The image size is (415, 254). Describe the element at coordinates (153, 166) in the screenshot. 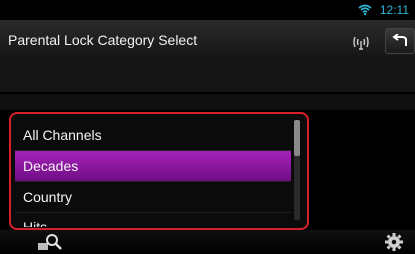

I see `list-item-decades: Decades` at that location.